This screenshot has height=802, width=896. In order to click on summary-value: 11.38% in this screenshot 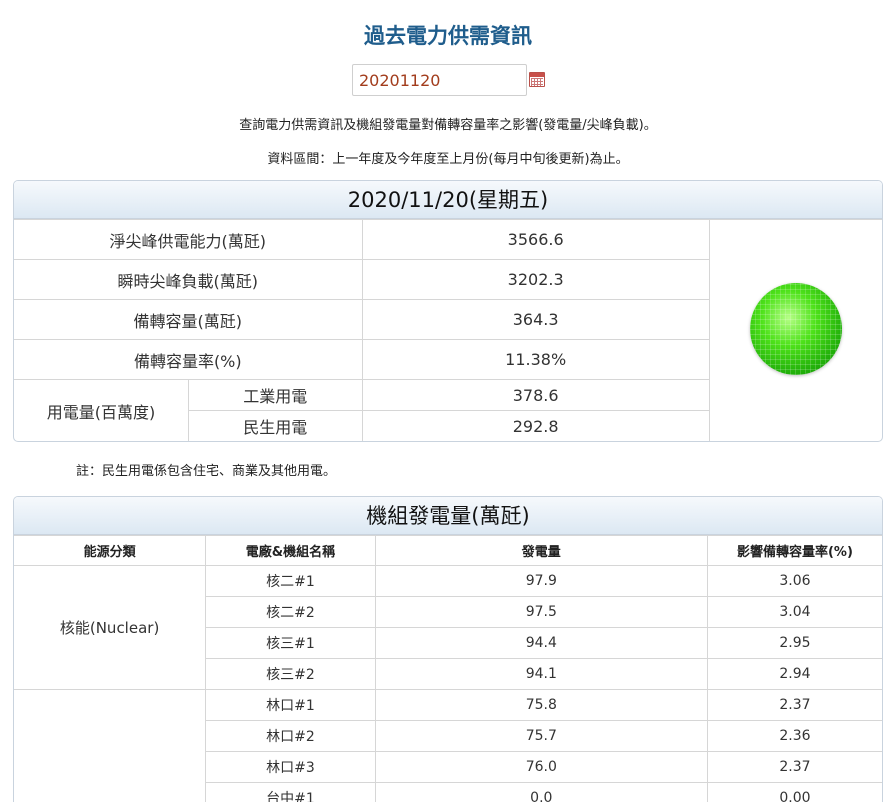, I will do `click(535, 359)`.